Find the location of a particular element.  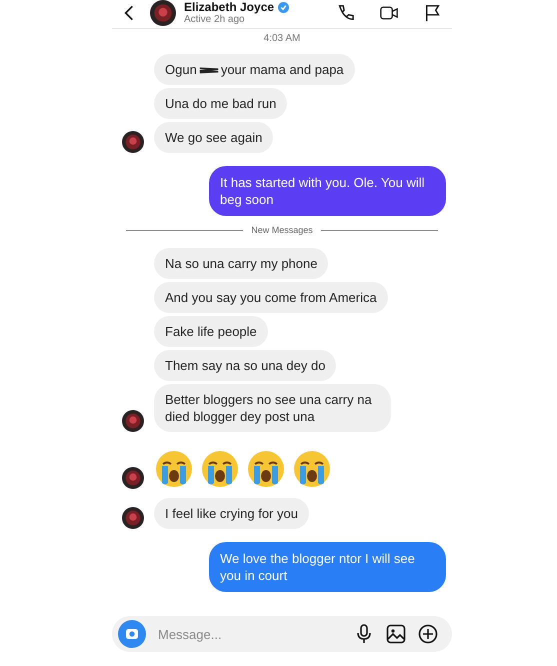

avatar-icon is located at coordinates (163, 13).